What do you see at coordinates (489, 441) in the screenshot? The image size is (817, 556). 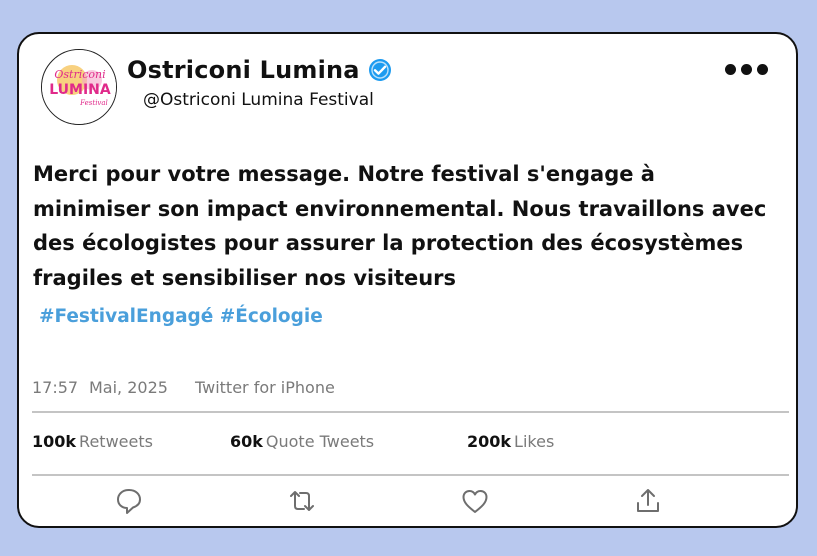 I see `likes-count: 200k` at bounding box center [489, 441].